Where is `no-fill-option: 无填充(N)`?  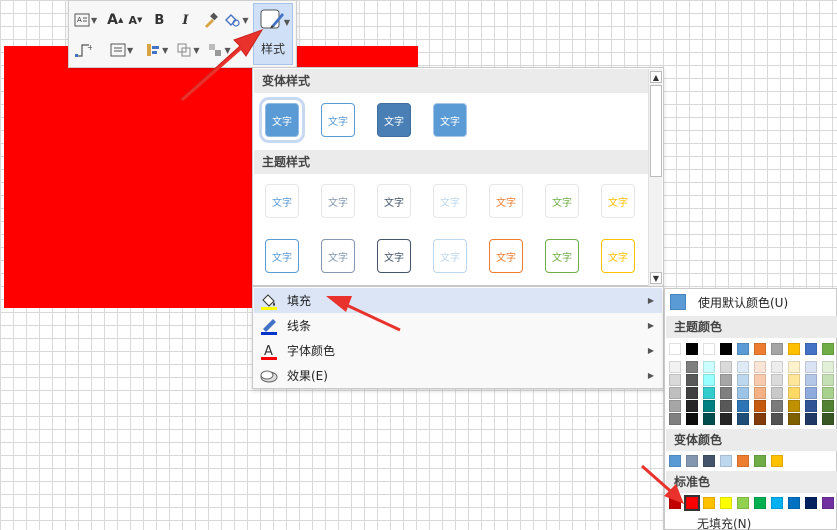
no-fill-option: 无填充(N) is located at coordinates (724, 522).